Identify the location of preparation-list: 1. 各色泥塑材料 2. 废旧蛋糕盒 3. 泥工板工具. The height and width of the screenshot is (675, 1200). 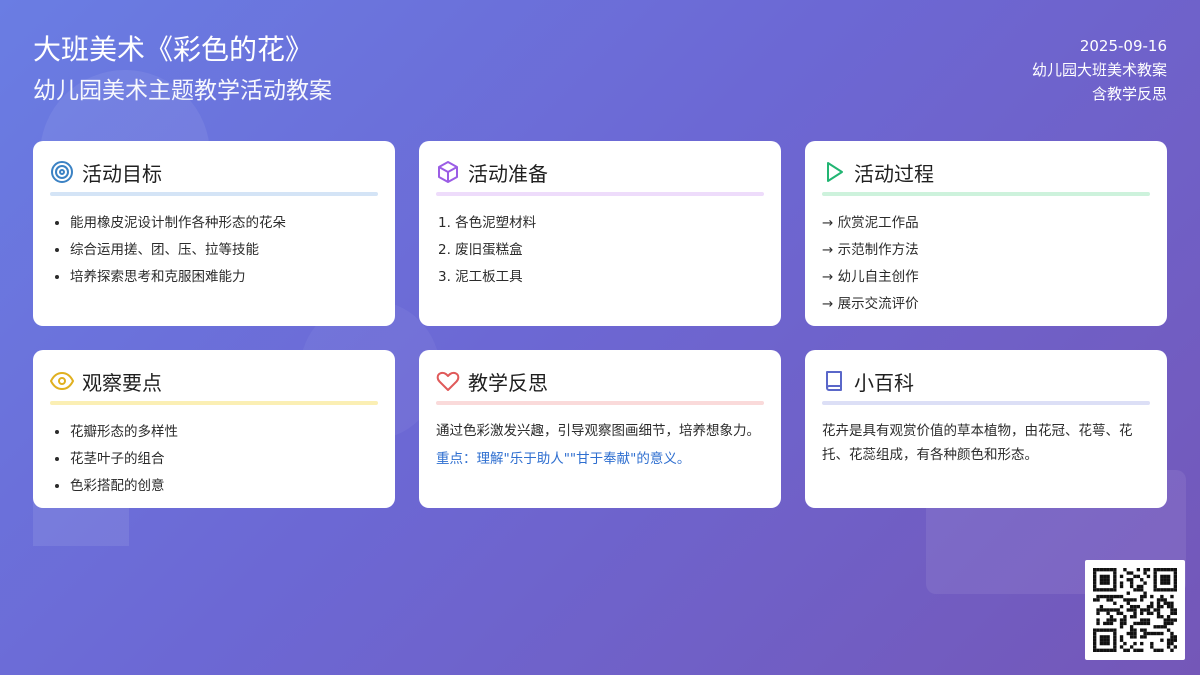
(600, 250).